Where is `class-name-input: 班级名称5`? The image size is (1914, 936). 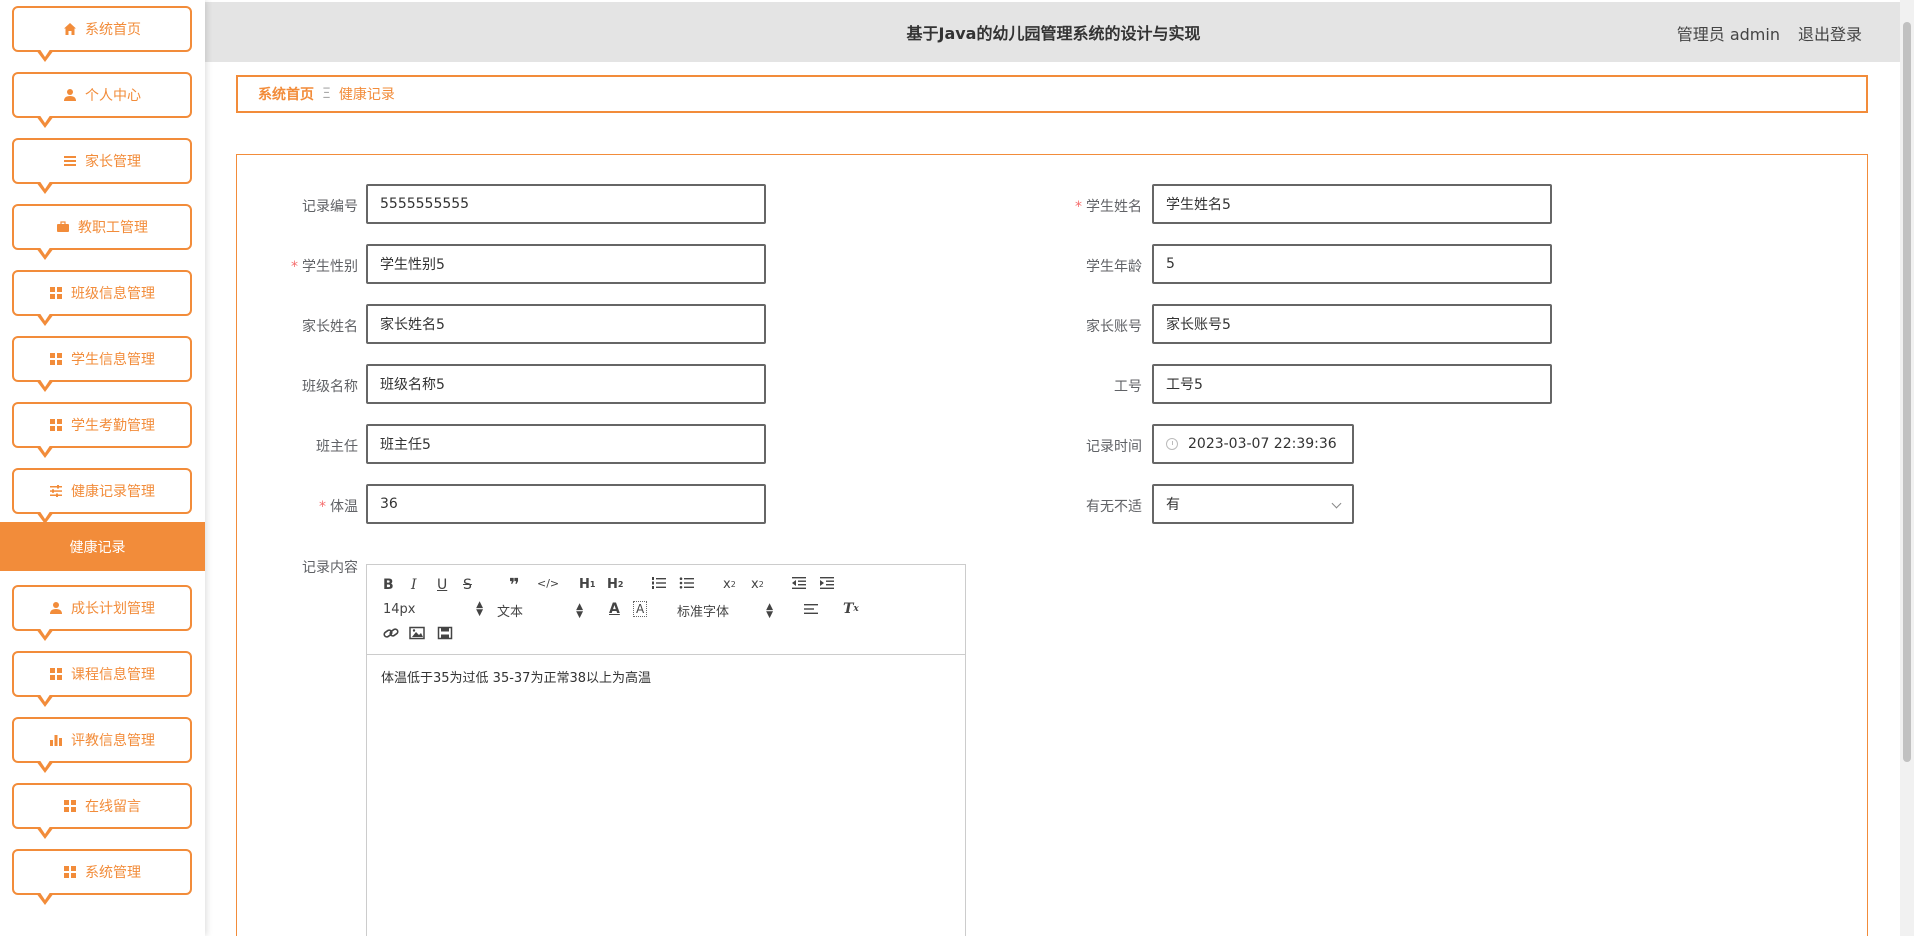 class-name-input: 班级名称5 is located at coordinates (566, 384).